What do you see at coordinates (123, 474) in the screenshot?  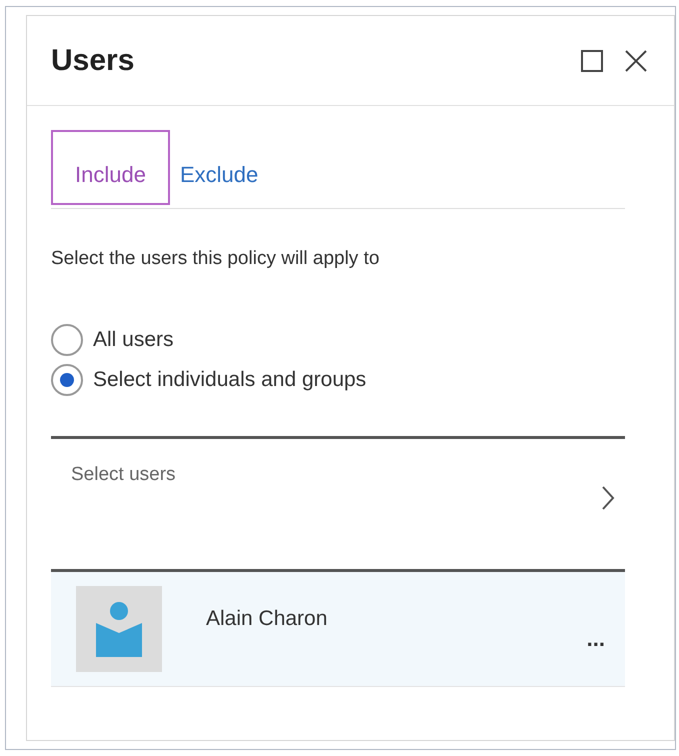 I see `select-users-label: Select users` at bounding box center [123, 474].